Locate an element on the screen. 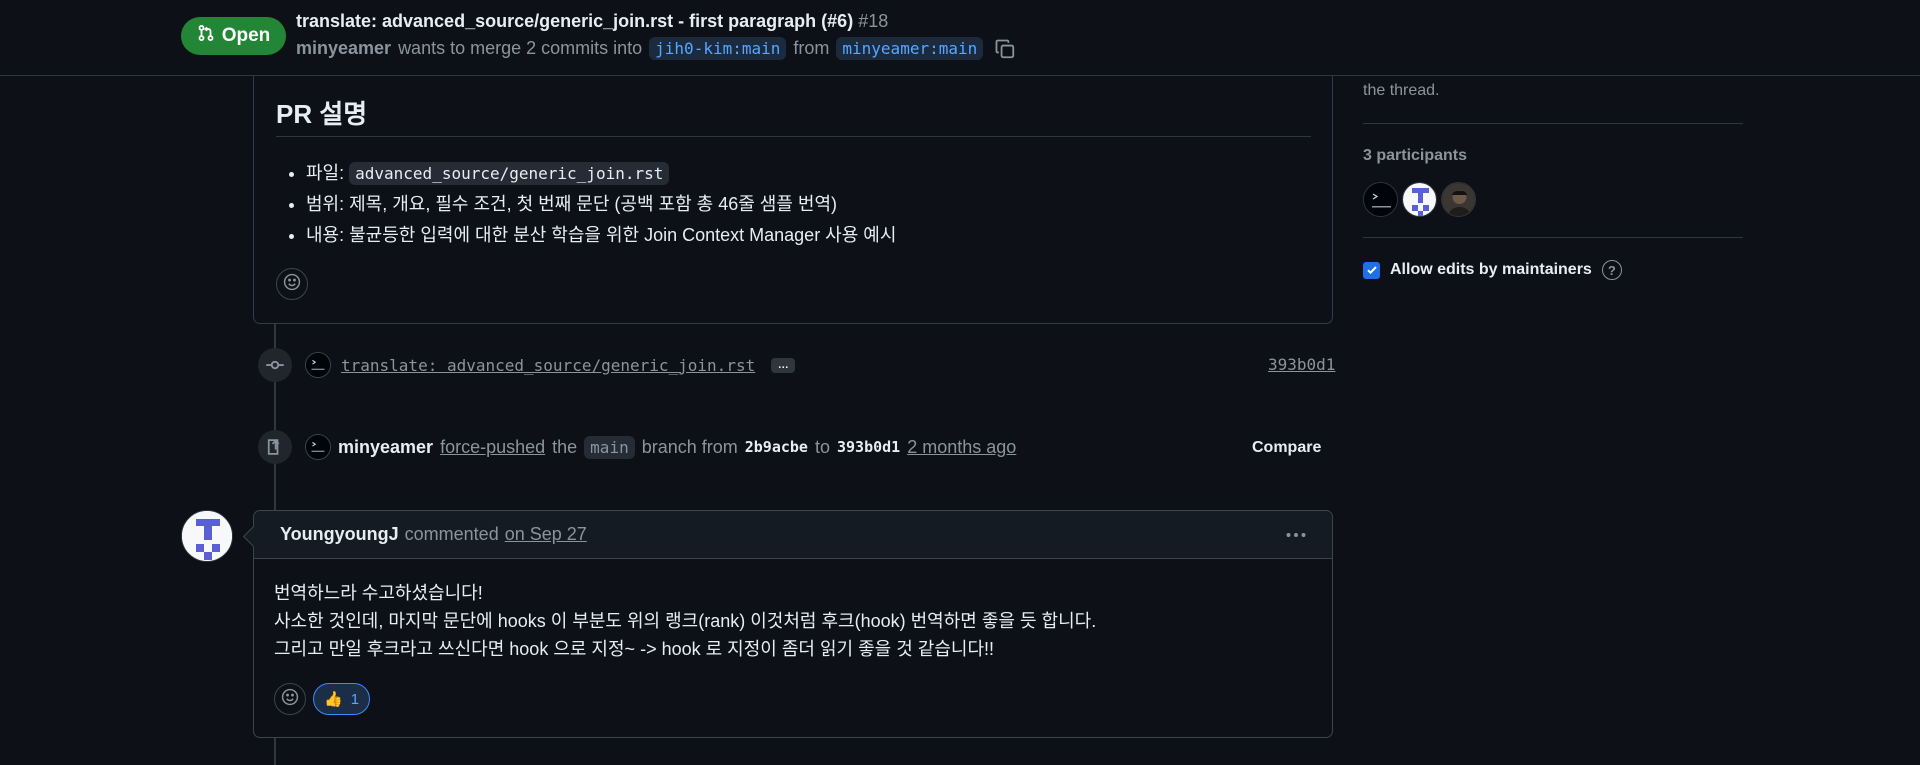 This screenshot has width=1920, height=765. force-pushed-link: force-pushed is located at coordinates (492, 447).